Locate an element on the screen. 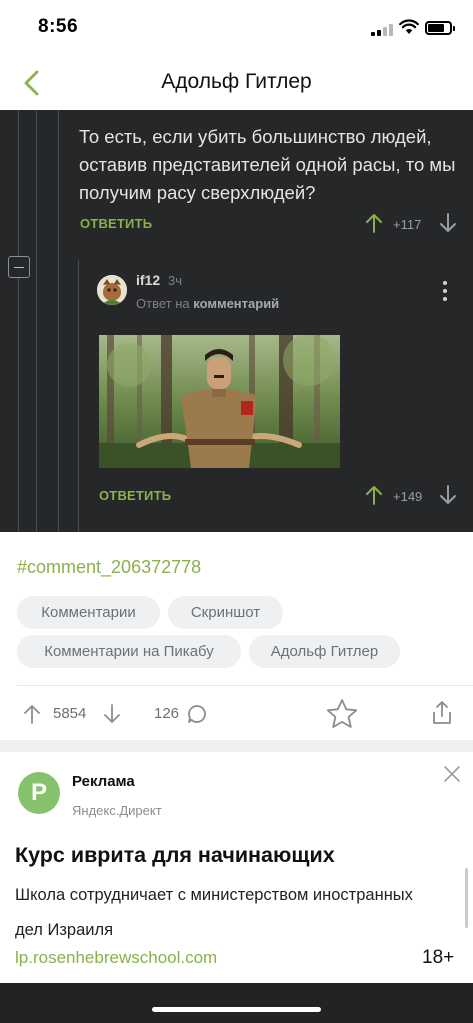 The image size is (473, 1023). ad-title: Курс иврита для начинающих is located at coordinates (175, 855).